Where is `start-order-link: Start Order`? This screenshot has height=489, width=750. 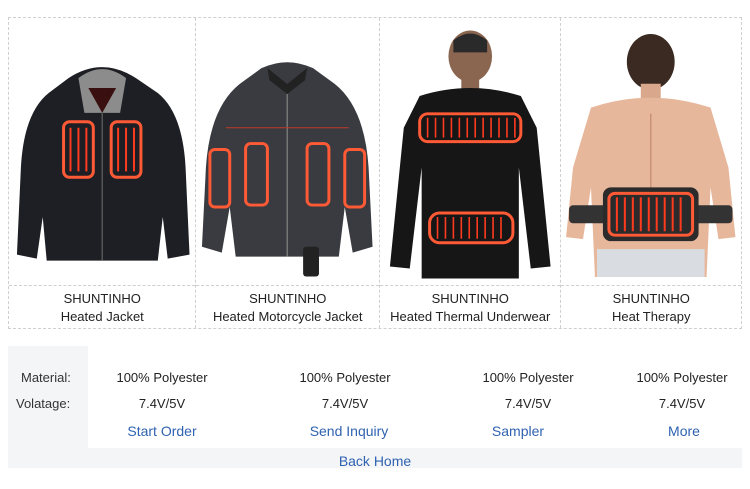 start-order-link: Start Order is located at coordinates (162, 431).